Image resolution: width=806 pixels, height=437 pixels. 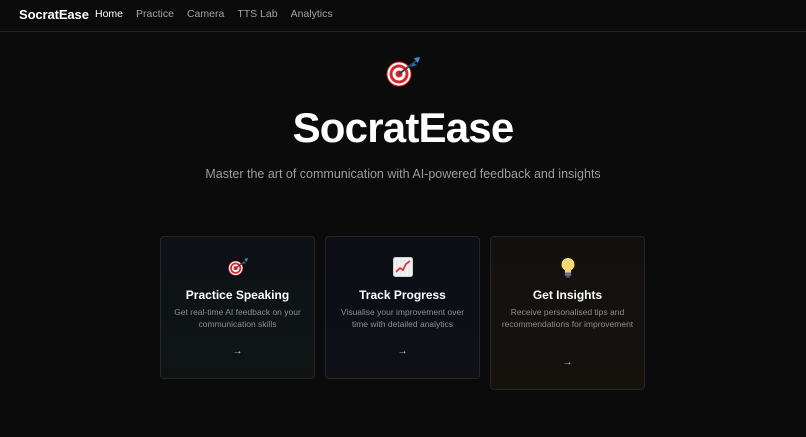 What do you see at coordinates (257, 14) in the screenshot?
I see `nav-link-tts-lab: TTS Lab` at bounding box center [257, 14].